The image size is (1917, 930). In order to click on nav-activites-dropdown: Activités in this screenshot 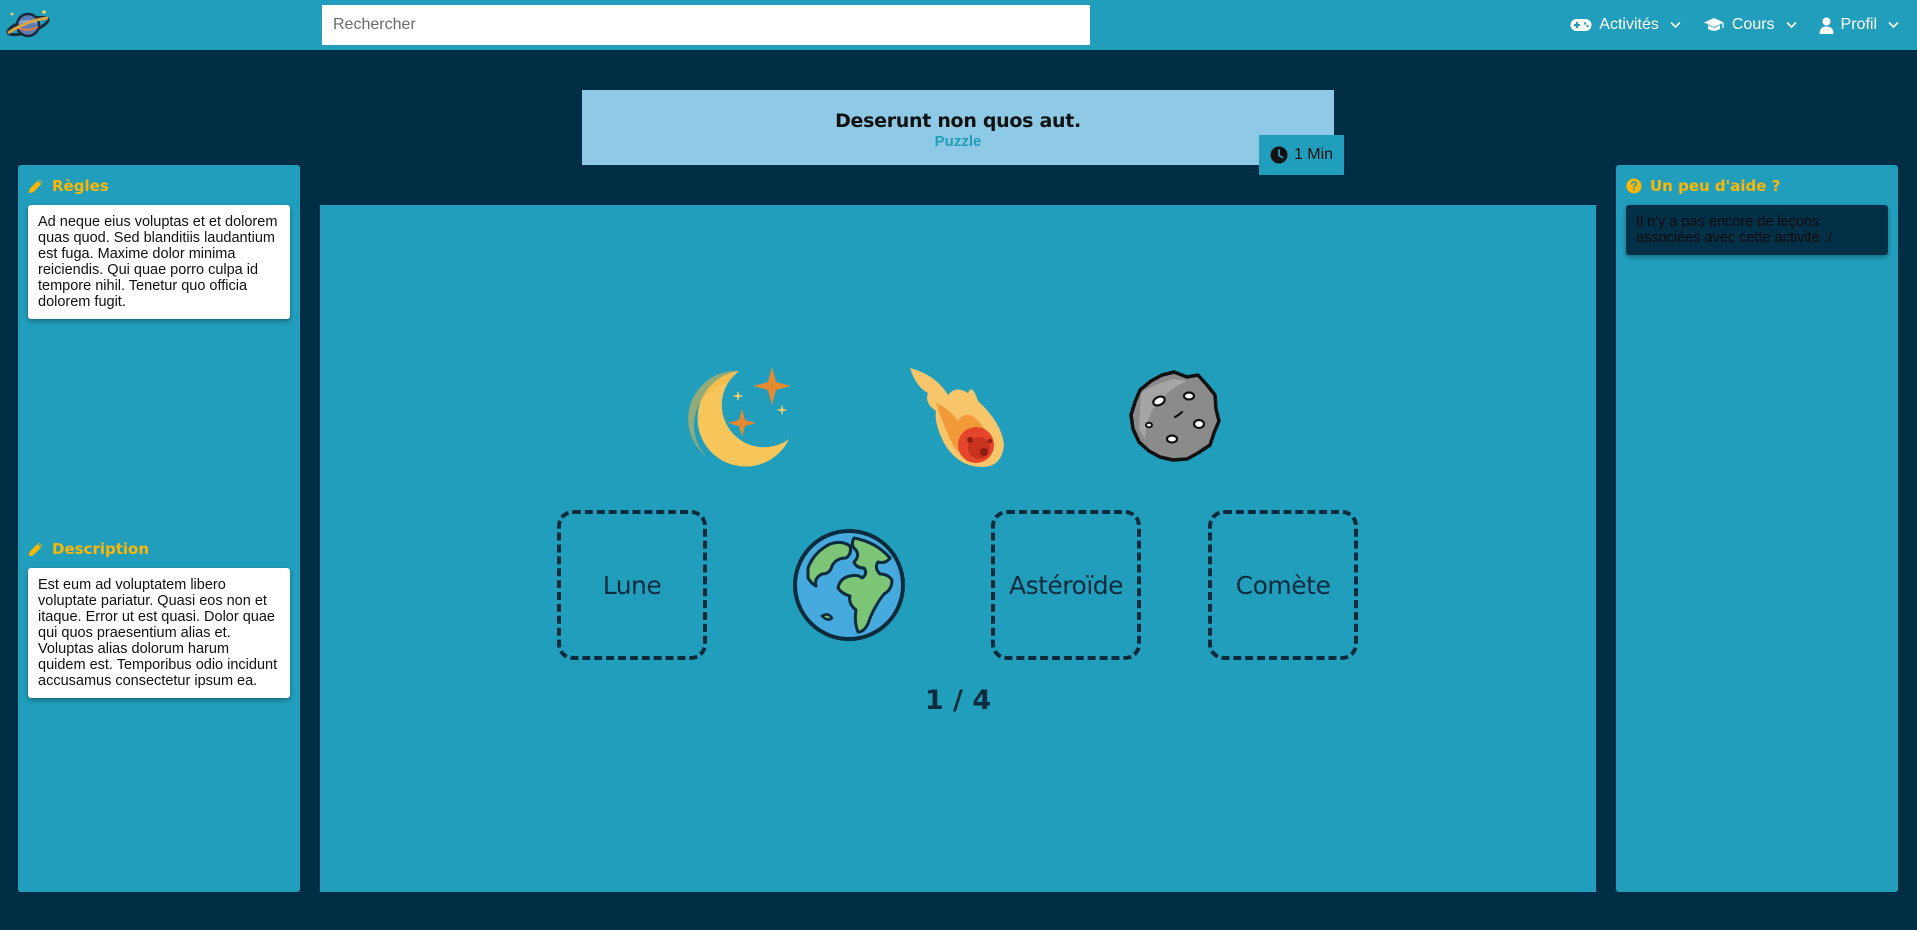, I will do `click(1625, 25)`.